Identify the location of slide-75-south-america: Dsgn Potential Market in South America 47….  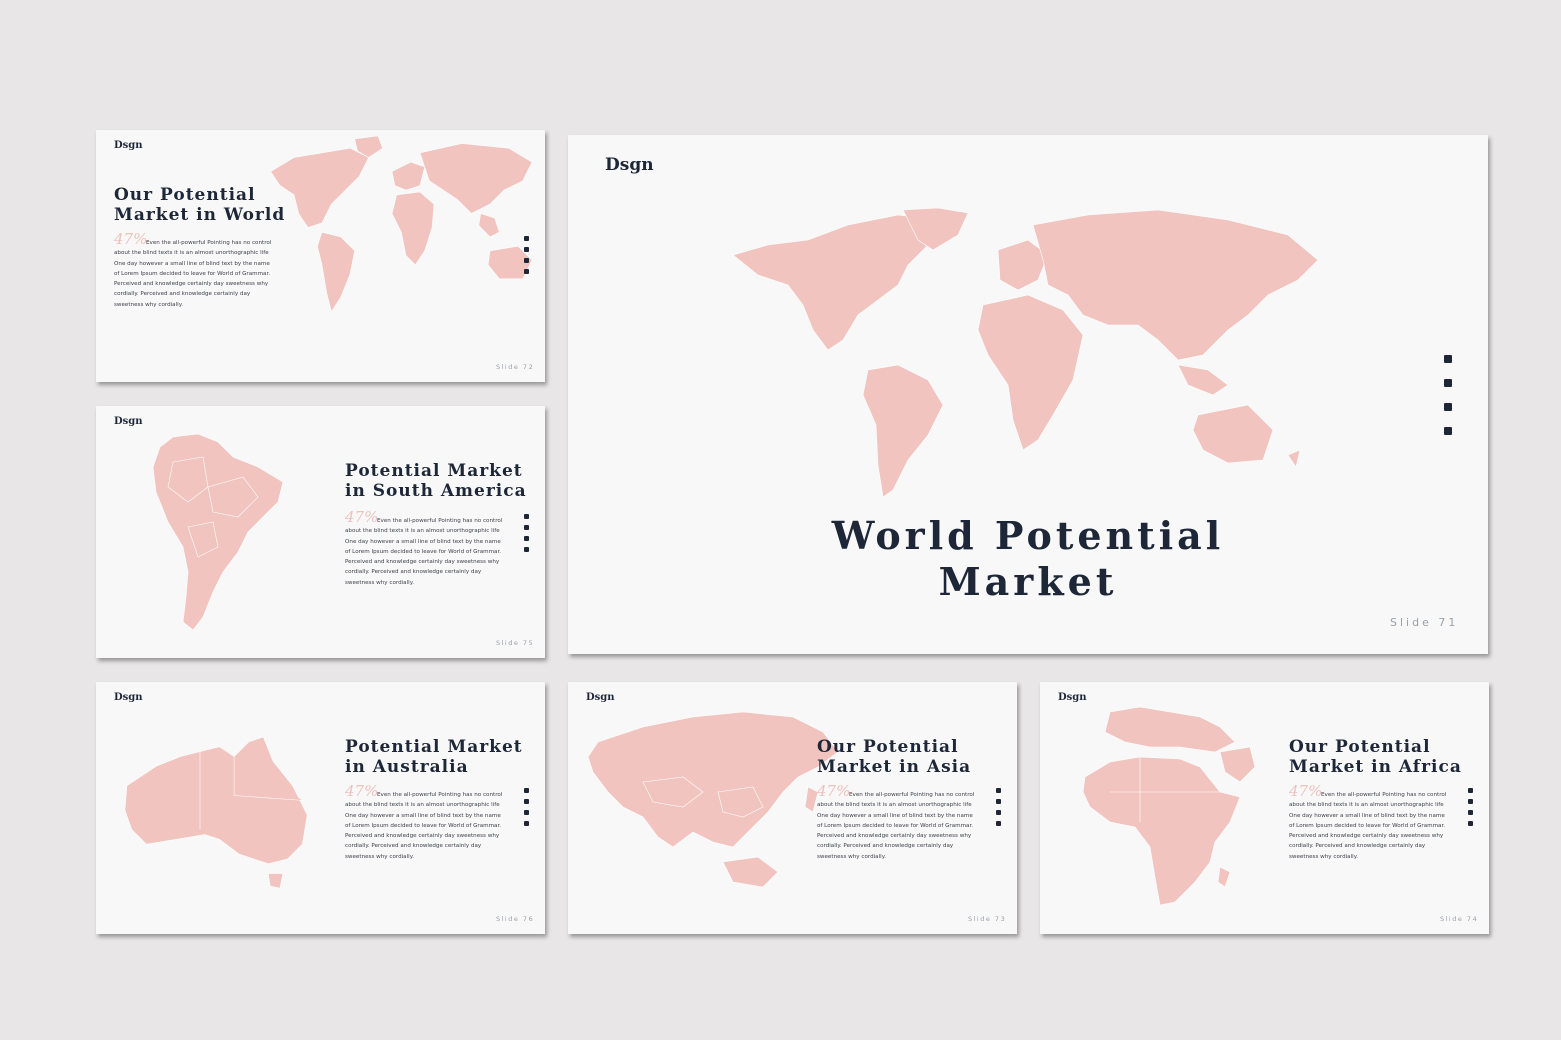
(320, 532).